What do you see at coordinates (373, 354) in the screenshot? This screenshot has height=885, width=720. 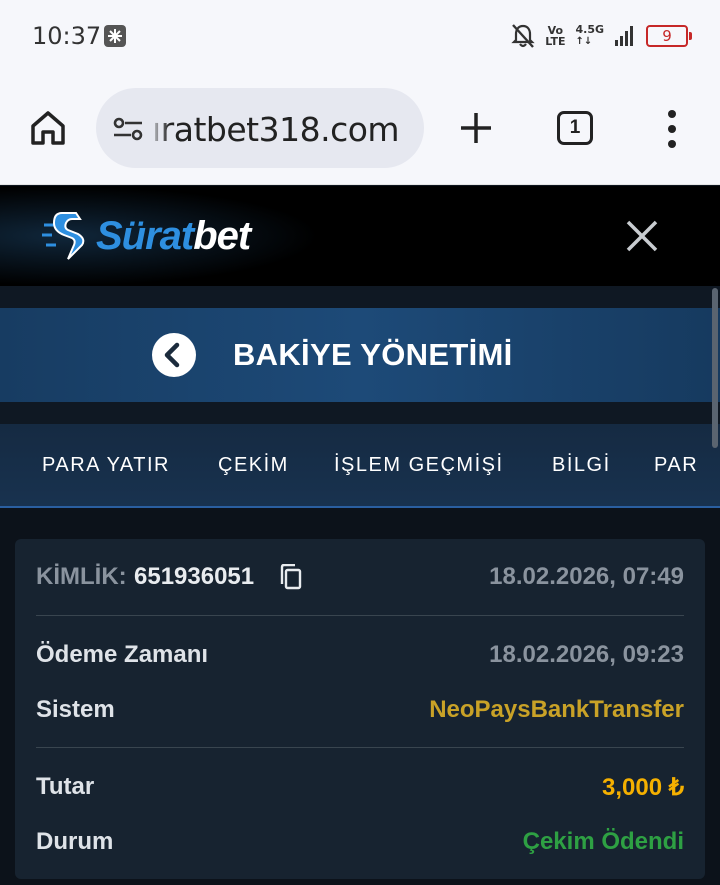 I see `page-title: BAKİYE YÖNETİMİ` at bounding box center [373, 354].